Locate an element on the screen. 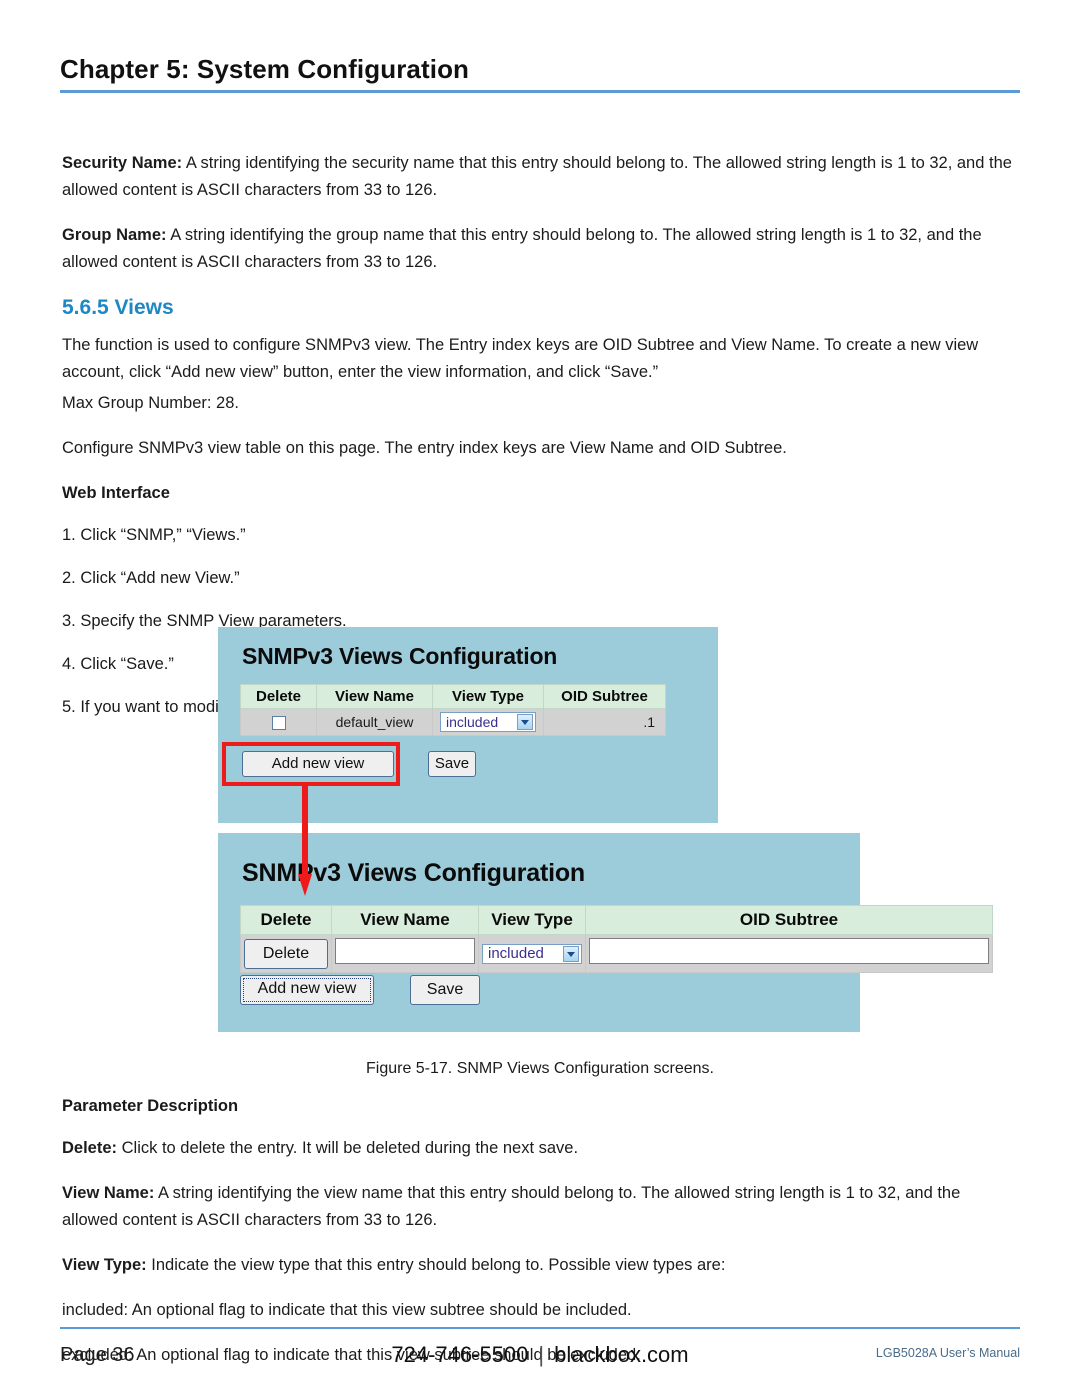  screenshot-title-bottom: SNMPv3 Views Configuration is located at coordinates (414, 873).